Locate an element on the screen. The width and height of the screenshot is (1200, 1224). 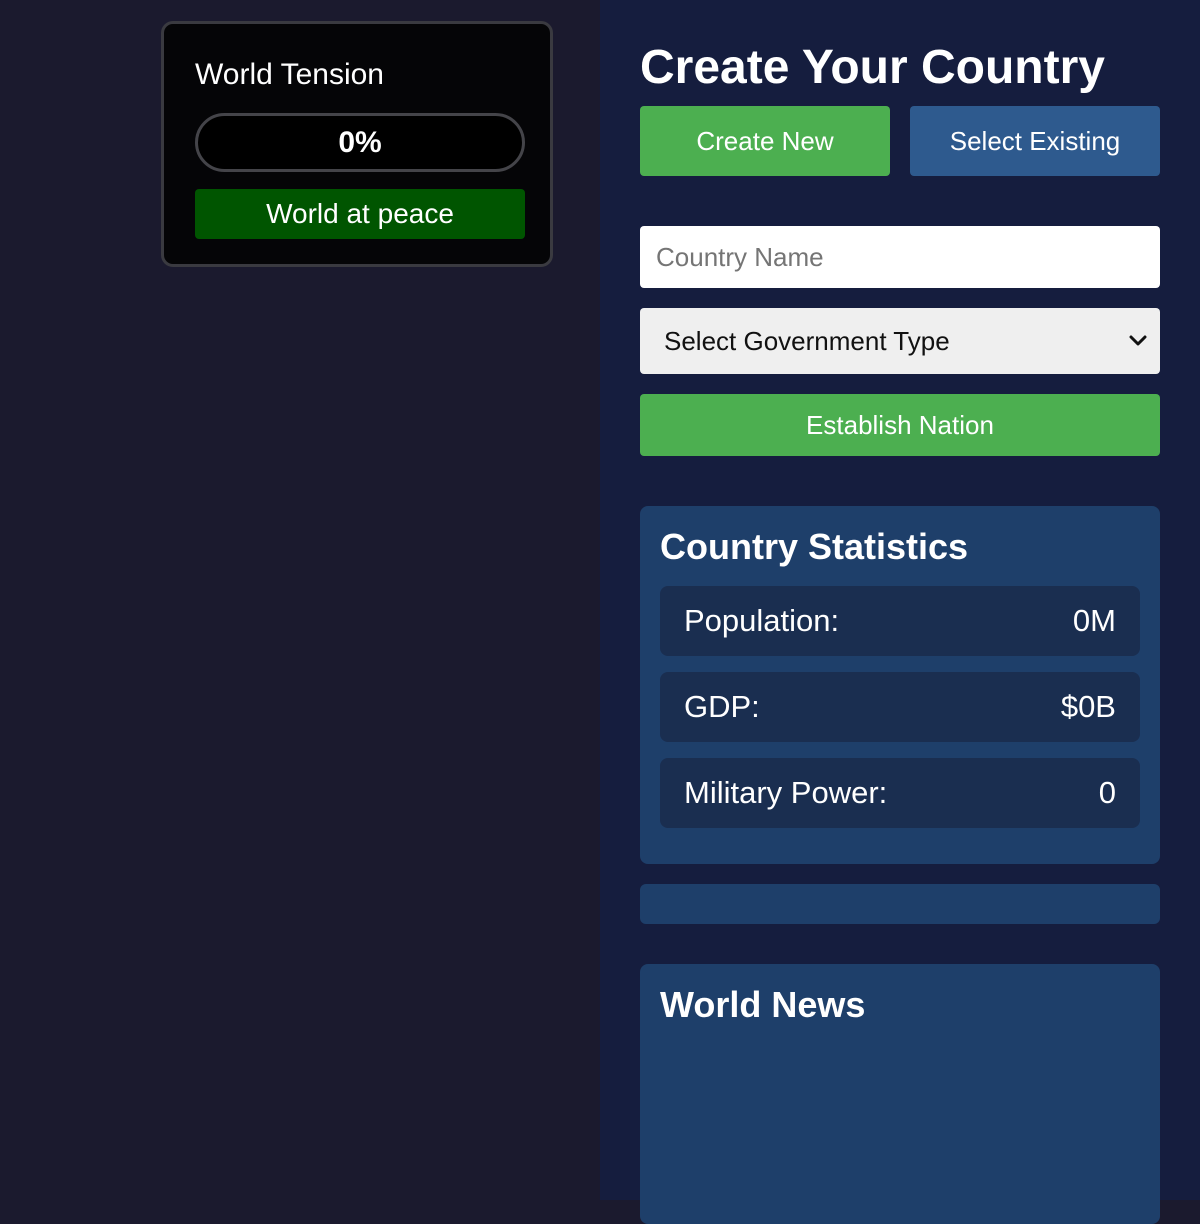
stat-value: 0M is located at coordinates (1094, 620).